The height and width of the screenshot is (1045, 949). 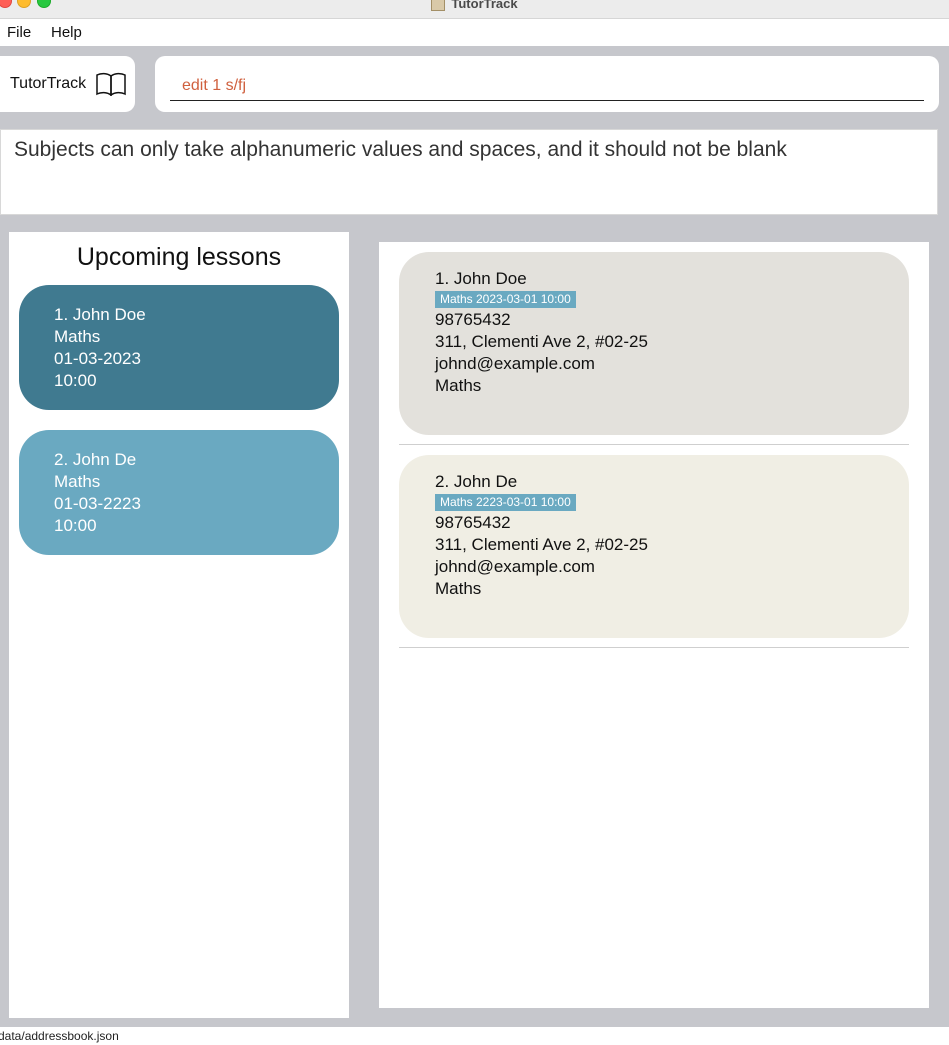 I want to click on lesson-tag: Maths 2223-03-01 10:00, so click(x=505, y=502).